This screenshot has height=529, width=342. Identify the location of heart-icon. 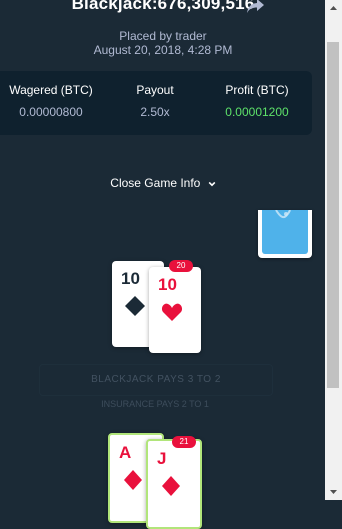
(172, 312).